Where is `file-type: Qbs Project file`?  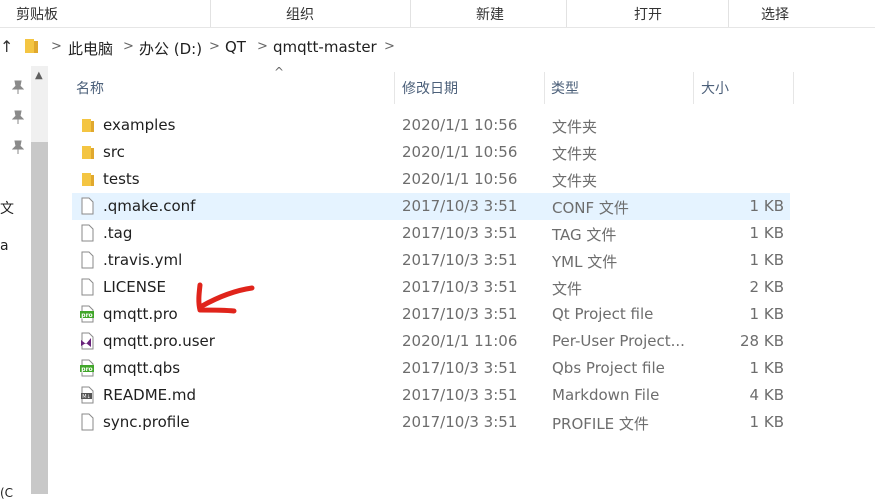
file-type: Qbs Project file is located at coordinates (608, 368).